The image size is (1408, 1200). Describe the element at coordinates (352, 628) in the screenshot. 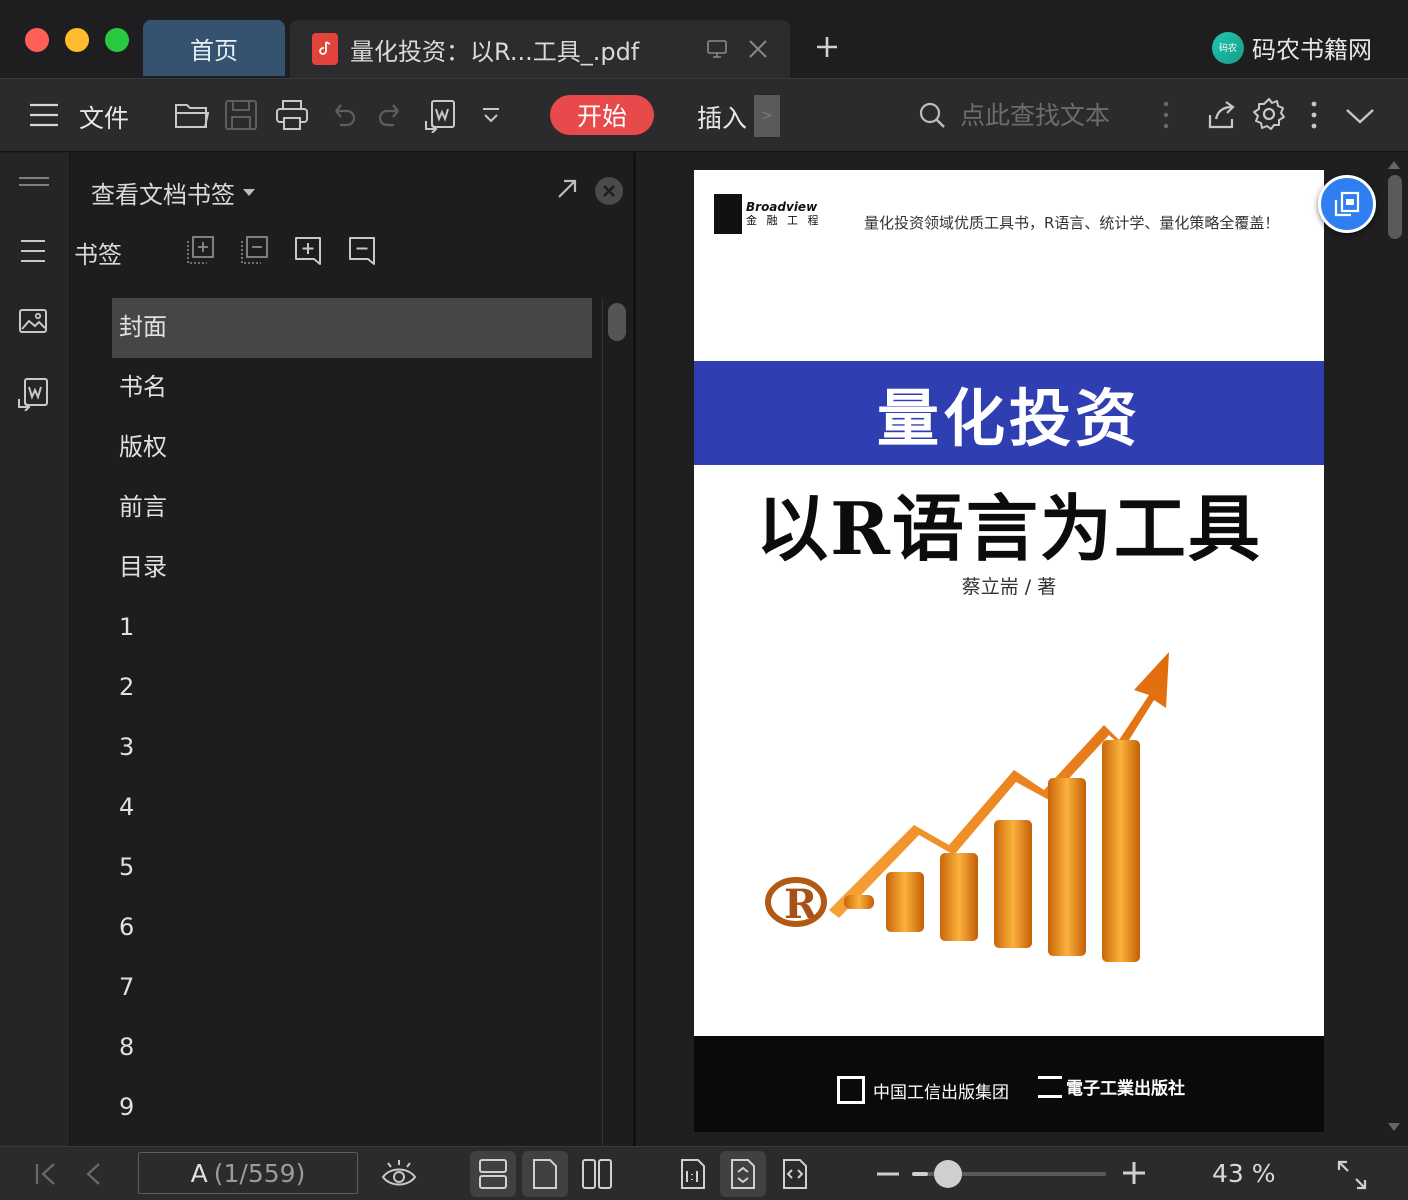

I see `bookmark-item: 1` at that location.